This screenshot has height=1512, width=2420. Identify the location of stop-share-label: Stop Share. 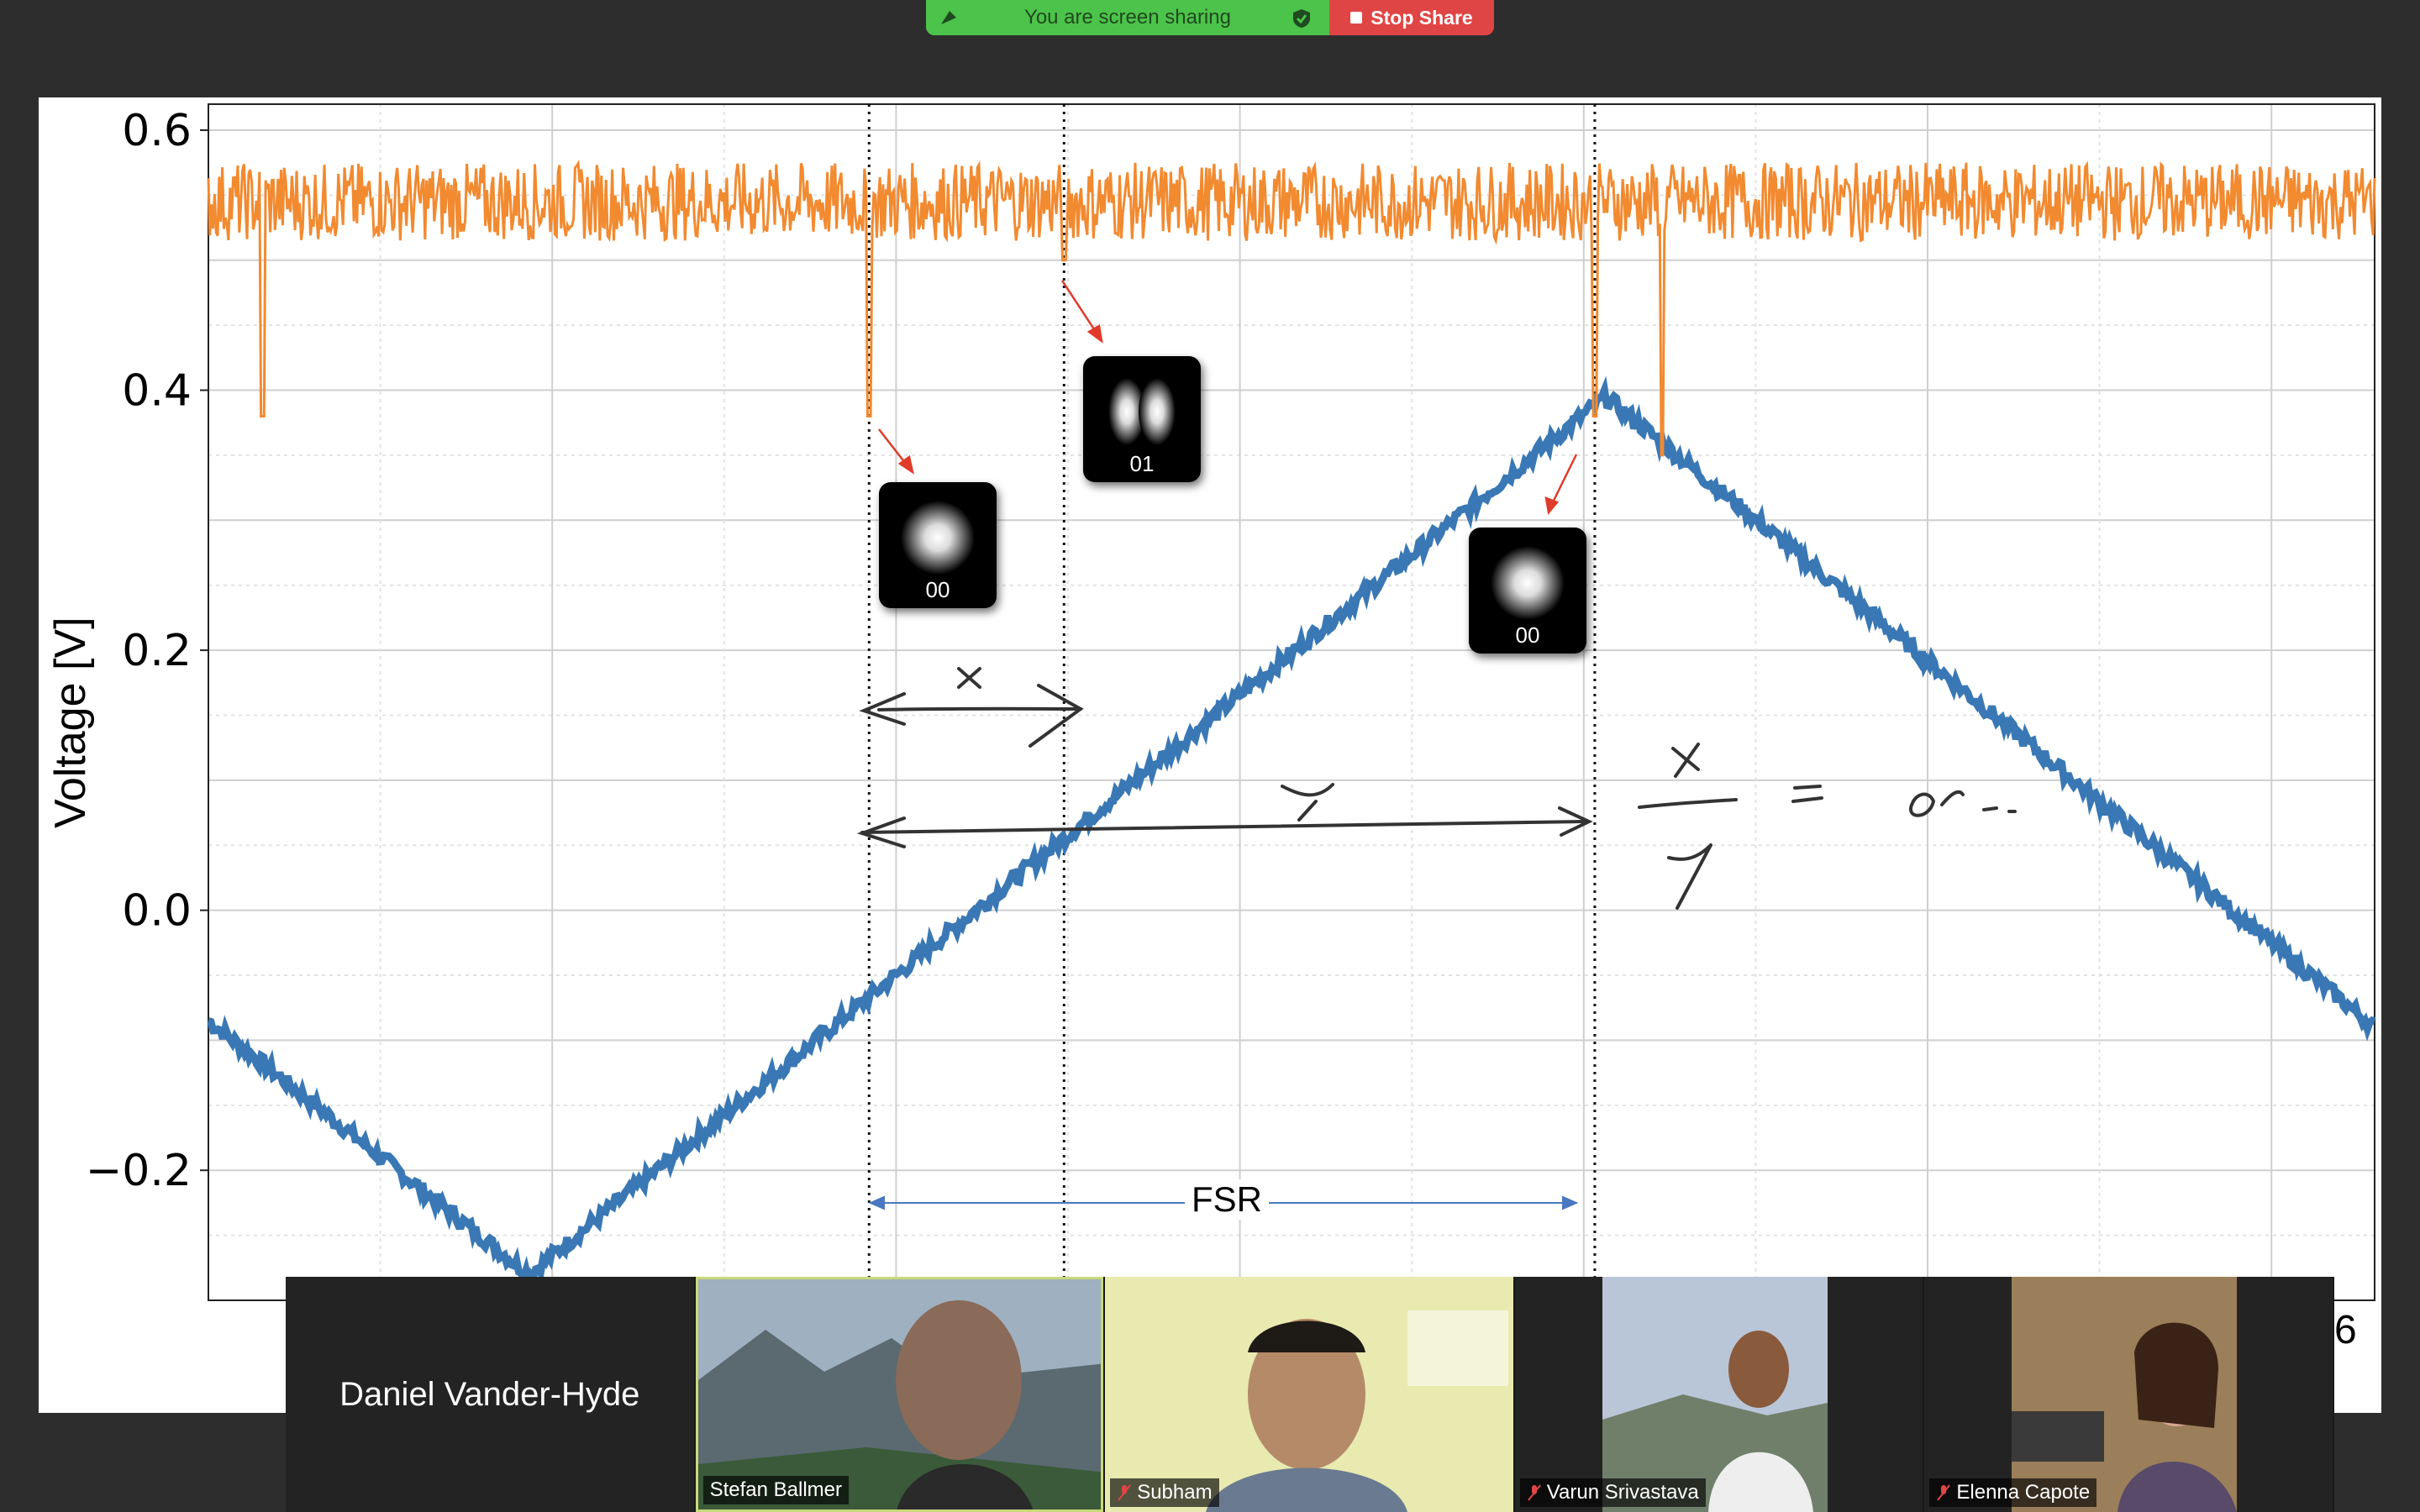
(1421, 17).